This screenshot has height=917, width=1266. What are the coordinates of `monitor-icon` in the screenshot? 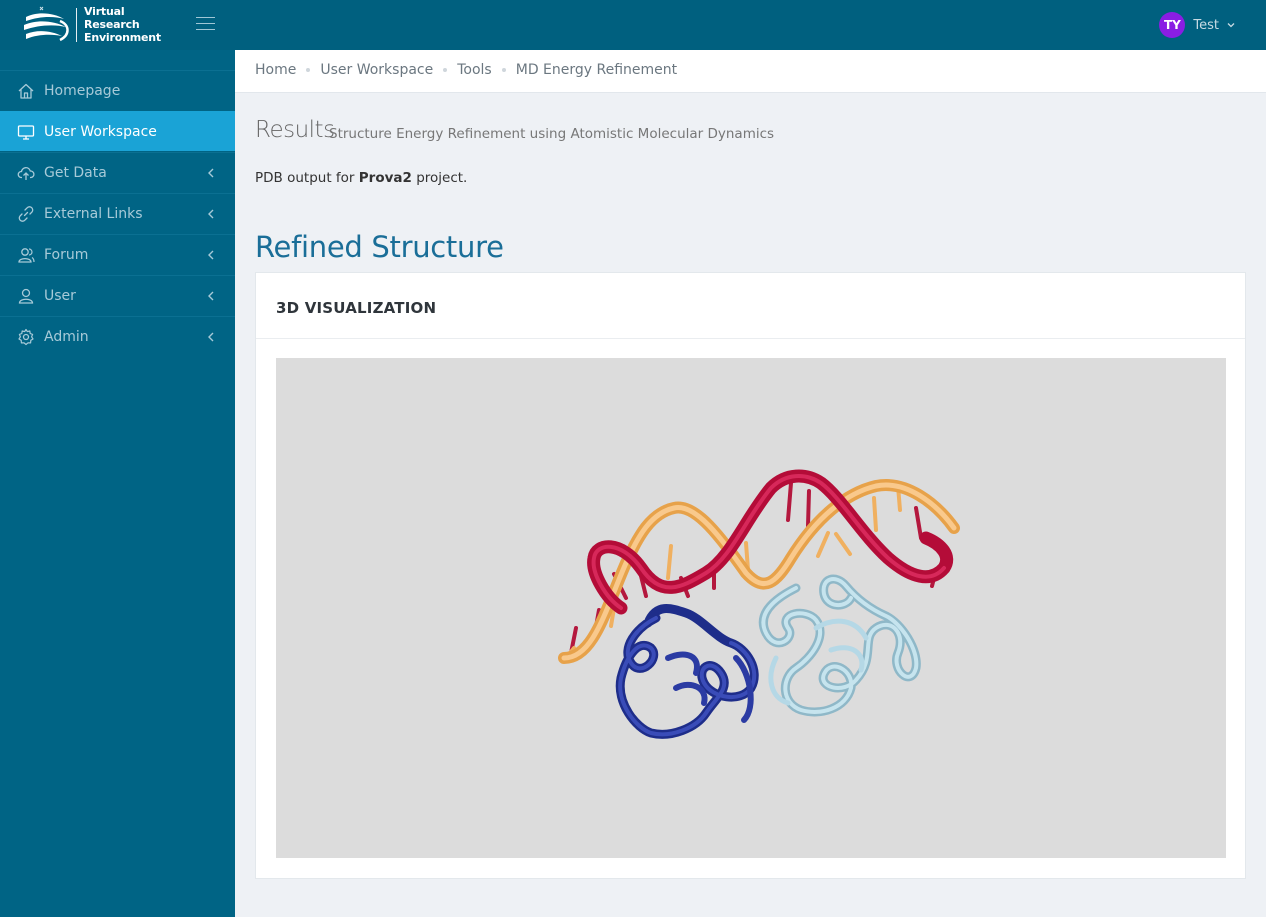 It's located at (26, 132).